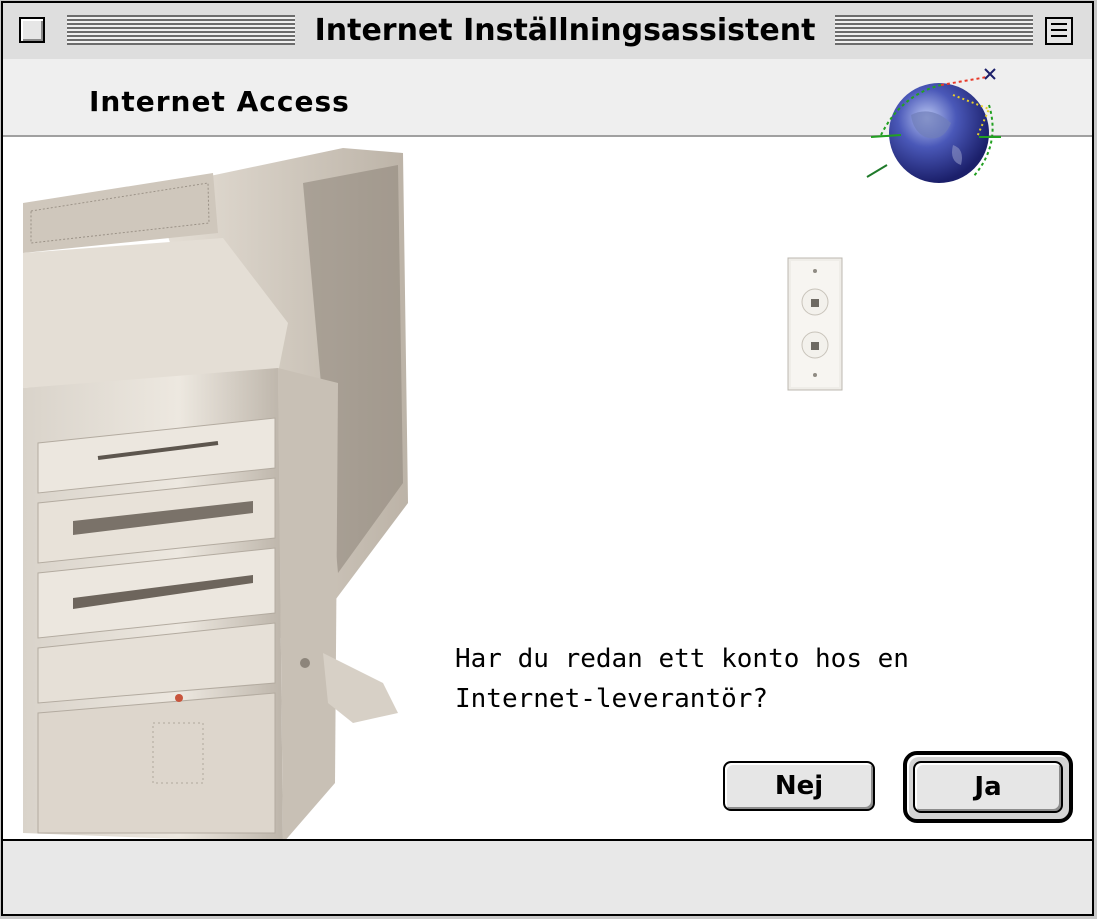 This screenshot has width=1097, height=919. Describe the element at coordinates (219, 101) in the screenshot. I see `page-title: Internet Access` at that location.